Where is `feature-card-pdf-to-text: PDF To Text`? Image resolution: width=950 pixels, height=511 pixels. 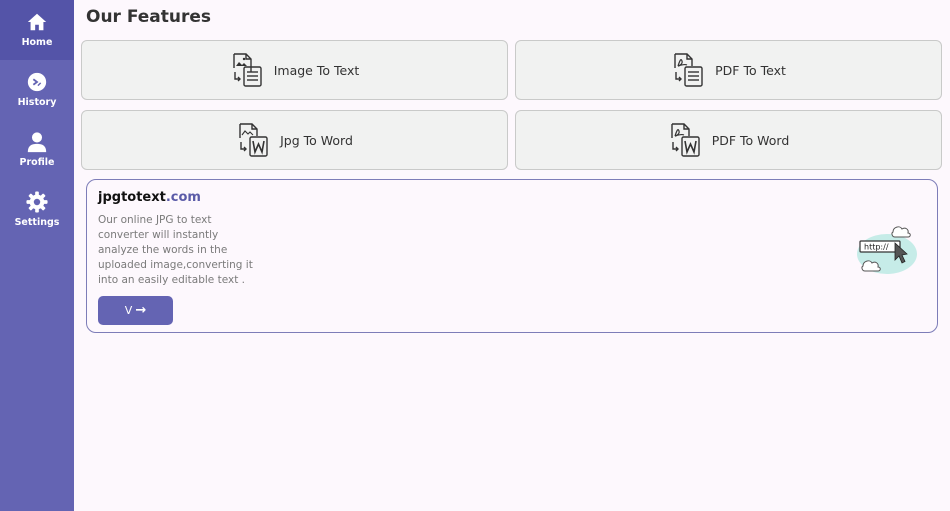
feature-card-pdf-to-text: PDF To Text is located at coordinates (728, 70).